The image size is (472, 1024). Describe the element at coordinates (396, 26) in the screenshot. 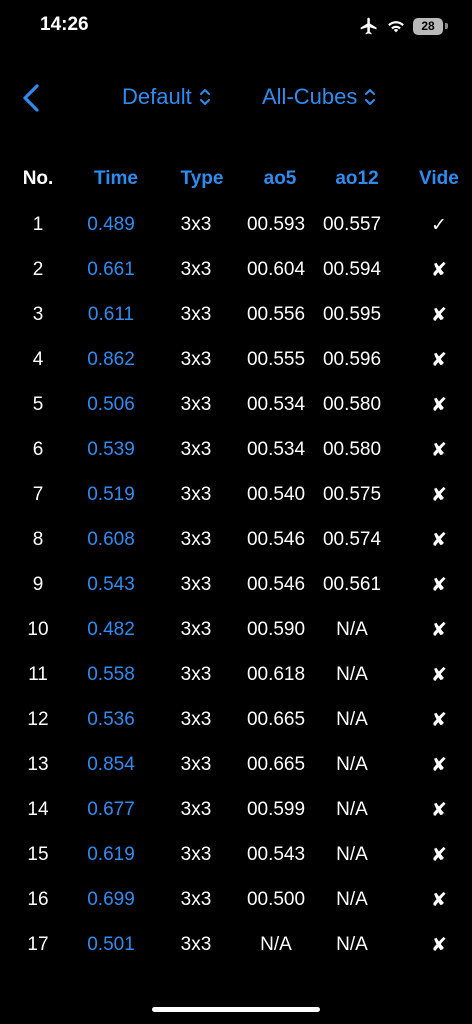

I see `wifi-icon` at that location.